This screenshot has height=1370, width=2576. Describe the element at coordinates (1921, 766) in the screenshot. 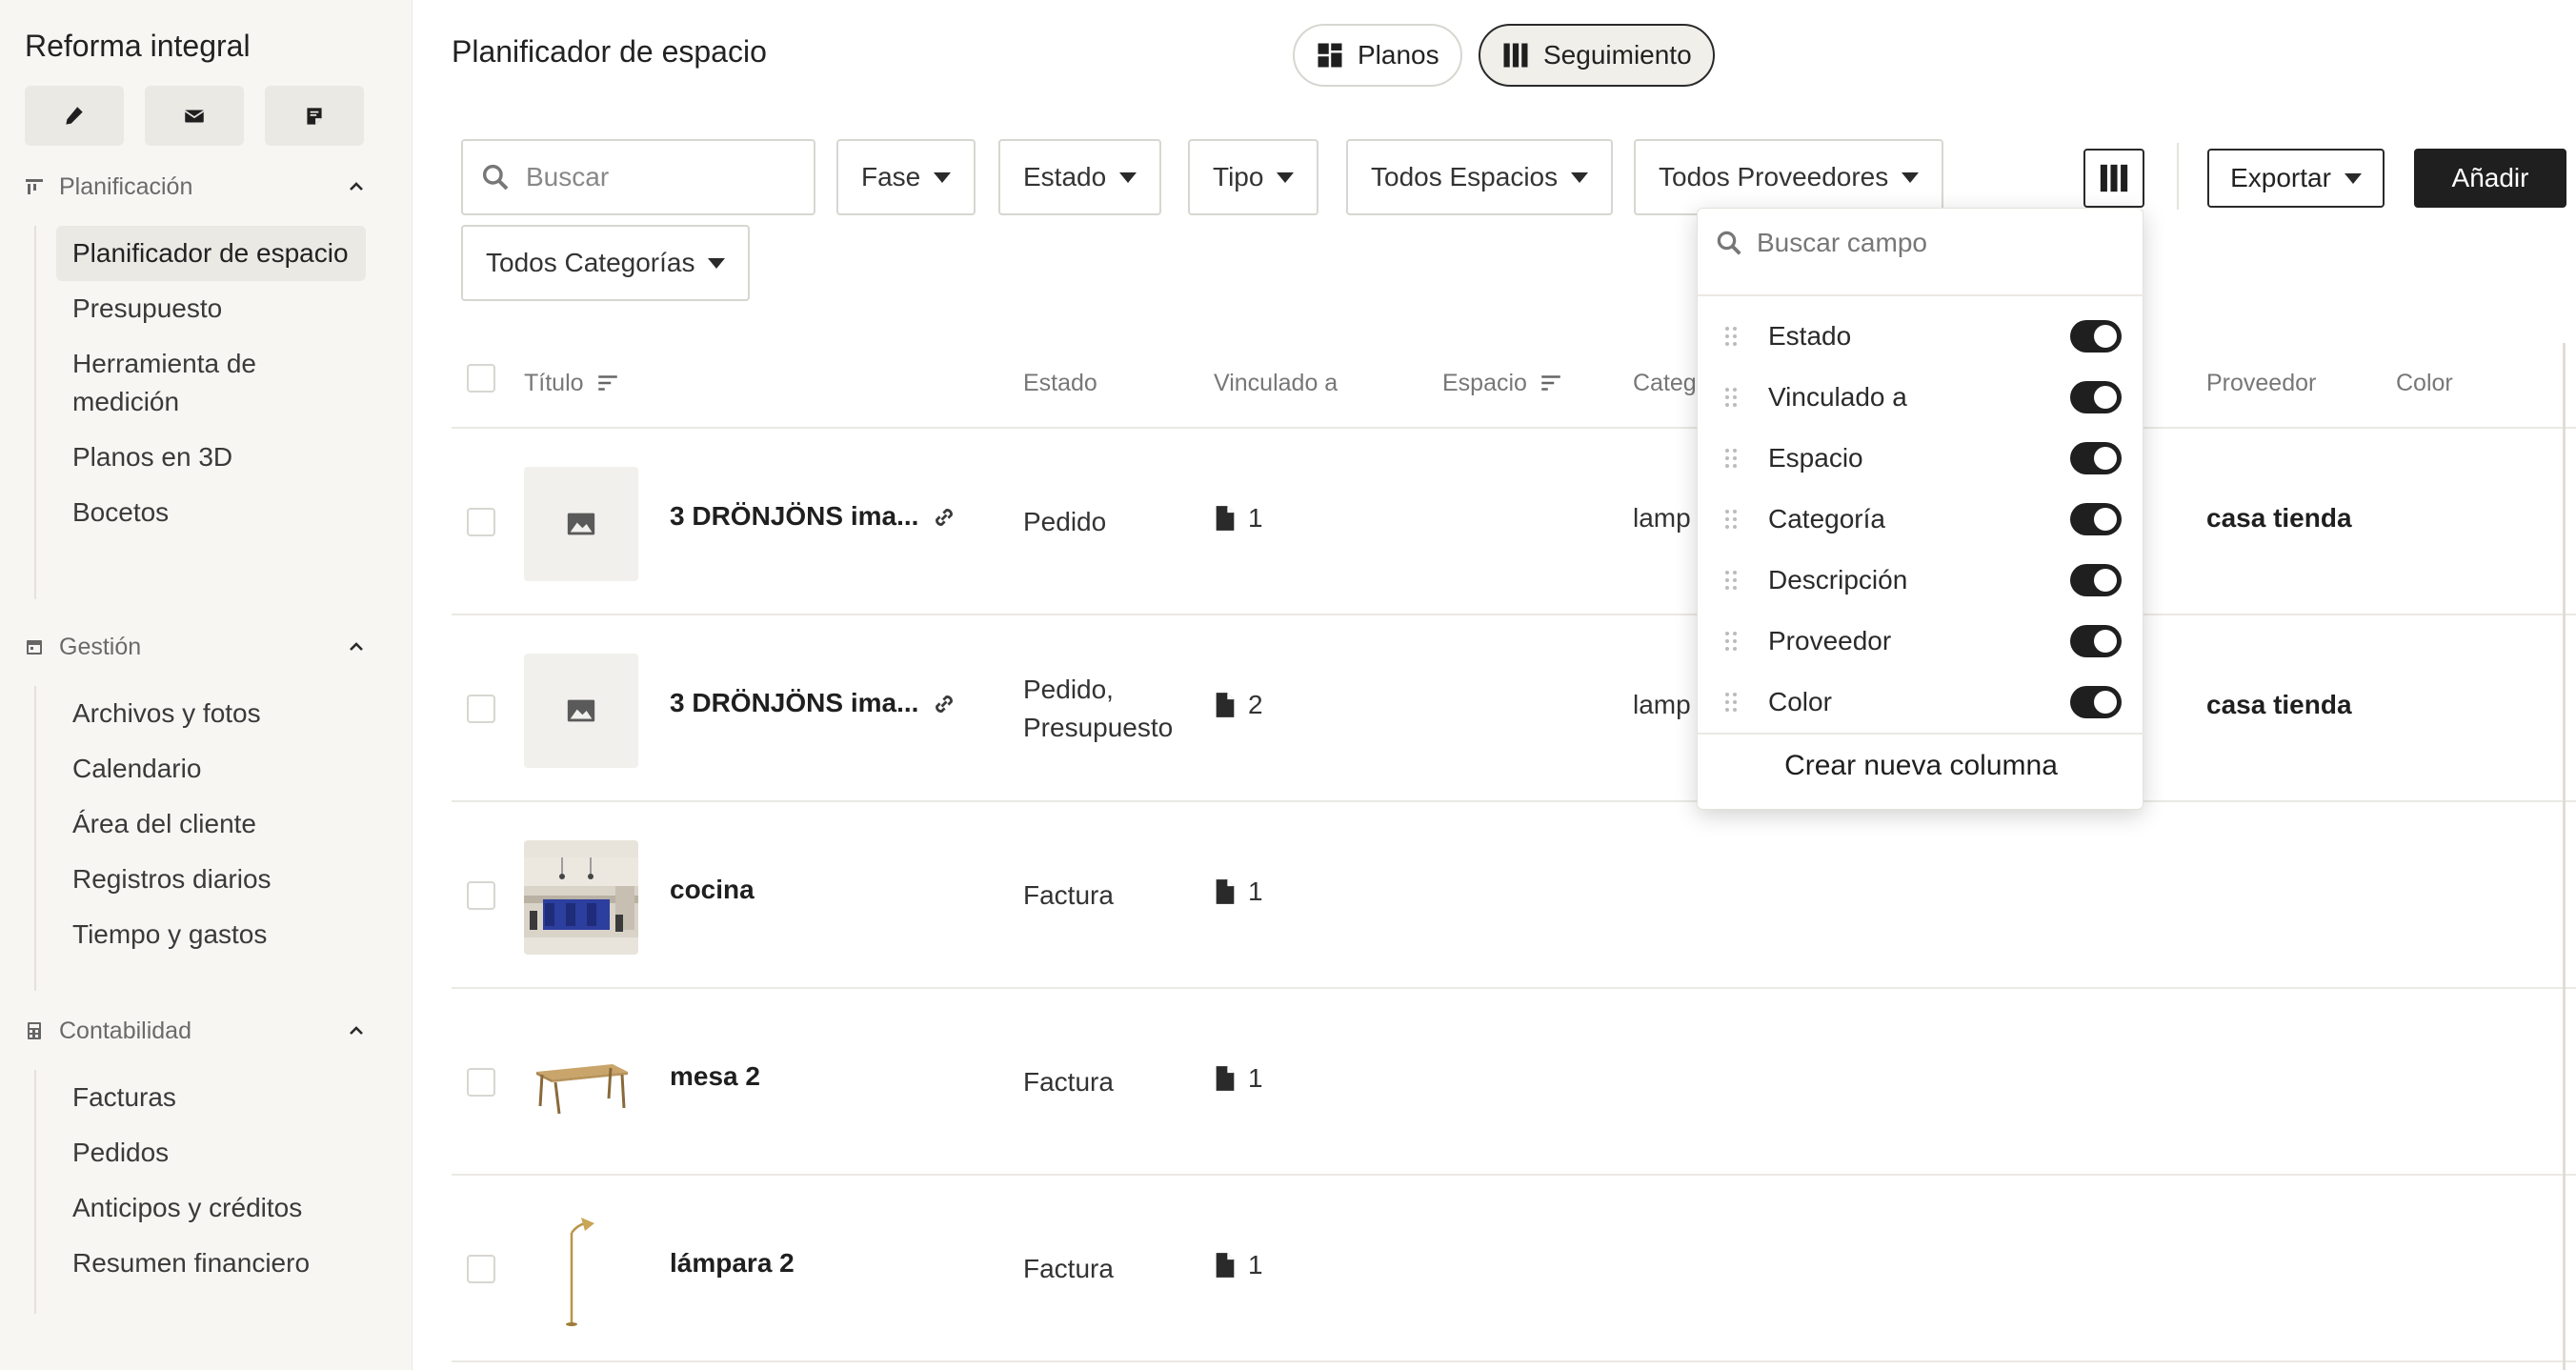

I see `create-column-button: Crear nueva columna` at that location.